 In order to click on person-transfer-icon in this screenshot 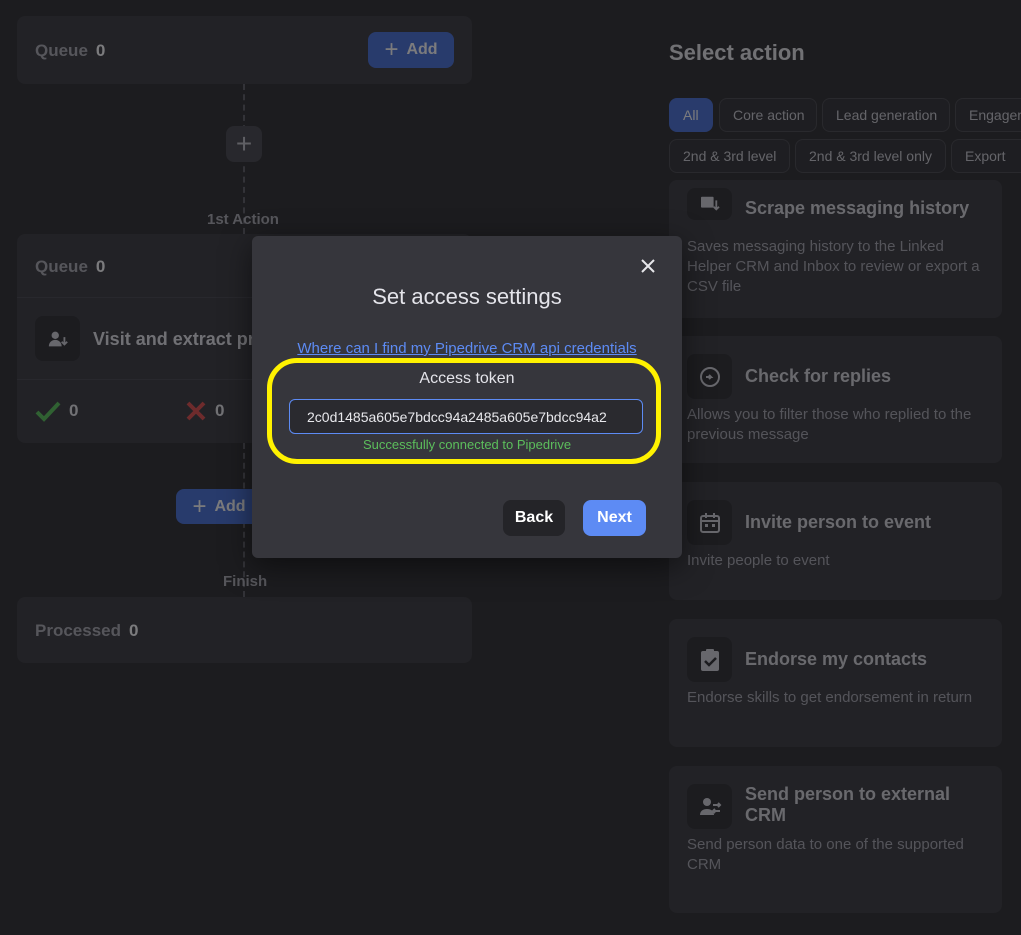, I will do `click(709, 806)`.